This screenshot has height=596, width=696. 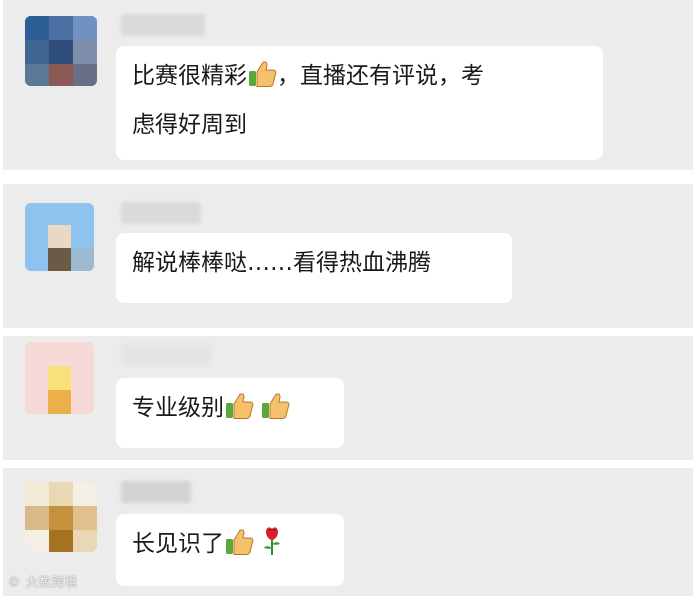 What do you see at coordinates (178, 408) in the screenshot?
I see `message-text: 专业级别` at bounding box center [178, 408].